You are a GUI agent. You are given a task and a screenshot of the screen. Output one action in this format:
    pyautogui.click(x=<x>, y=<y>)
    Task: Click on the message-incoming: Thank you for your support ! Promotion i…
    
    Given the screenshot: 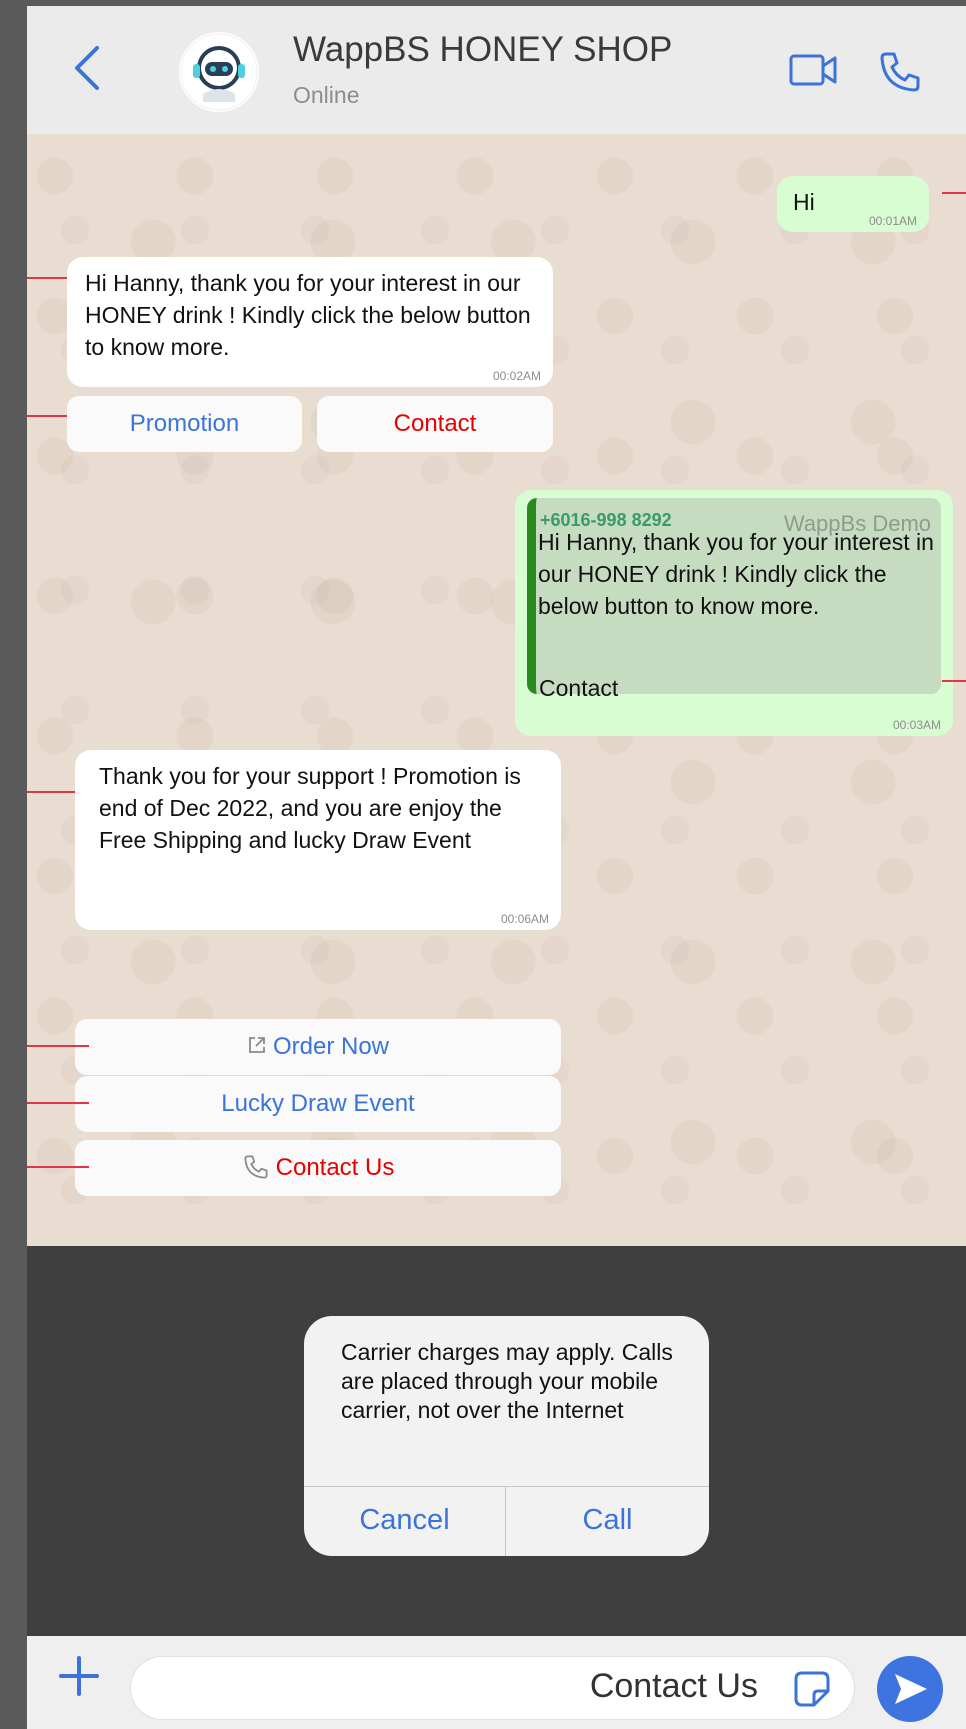 What is the action you would take?
    pyautogui.click(x=318, y=840)
    